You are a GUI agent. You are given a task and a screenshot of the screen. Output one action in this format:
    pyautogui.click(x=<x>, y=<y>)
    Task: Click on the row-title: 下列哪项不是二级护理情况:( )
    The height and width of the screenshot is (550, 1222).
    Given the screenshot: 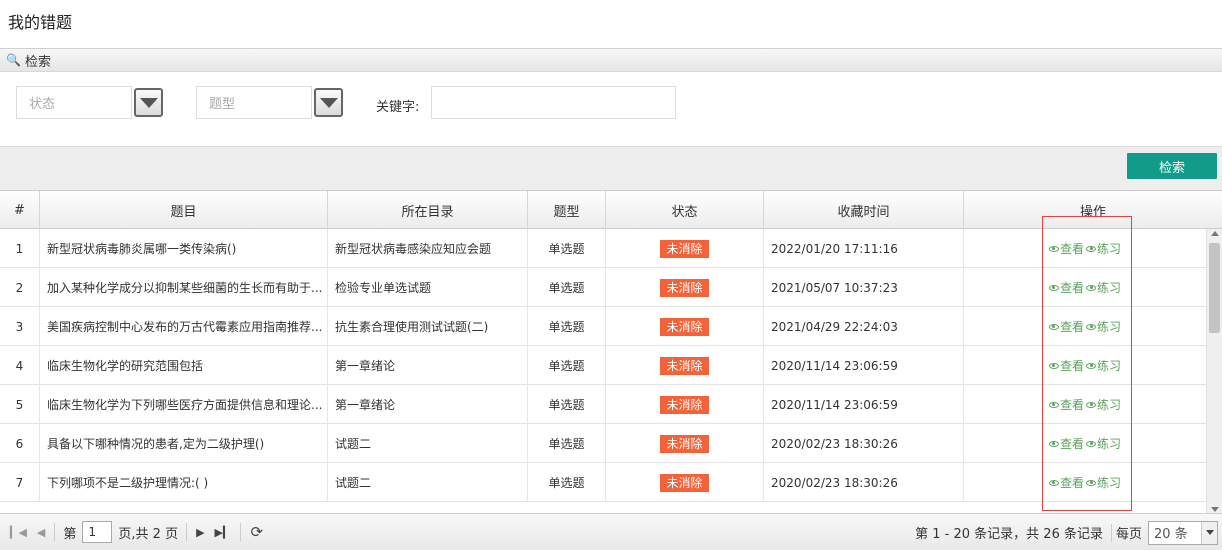 What is the action you would take?
    pyautogui.click(x=184, y=482)
    